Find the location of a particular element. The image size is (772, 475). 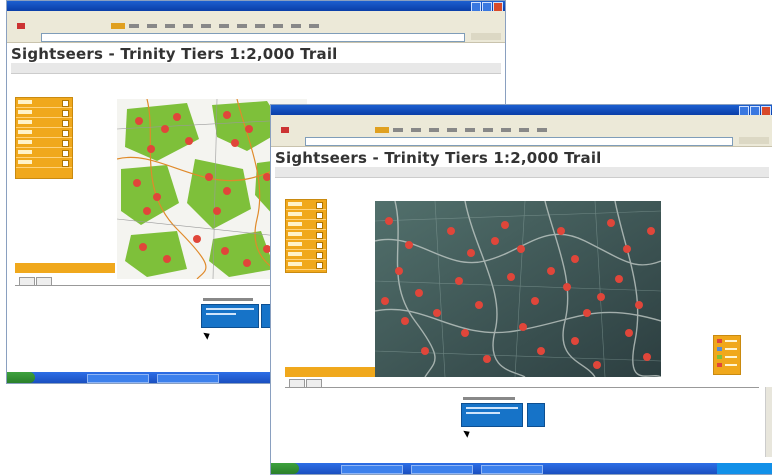

map-view-terrain is located at coordinates (518, 289).